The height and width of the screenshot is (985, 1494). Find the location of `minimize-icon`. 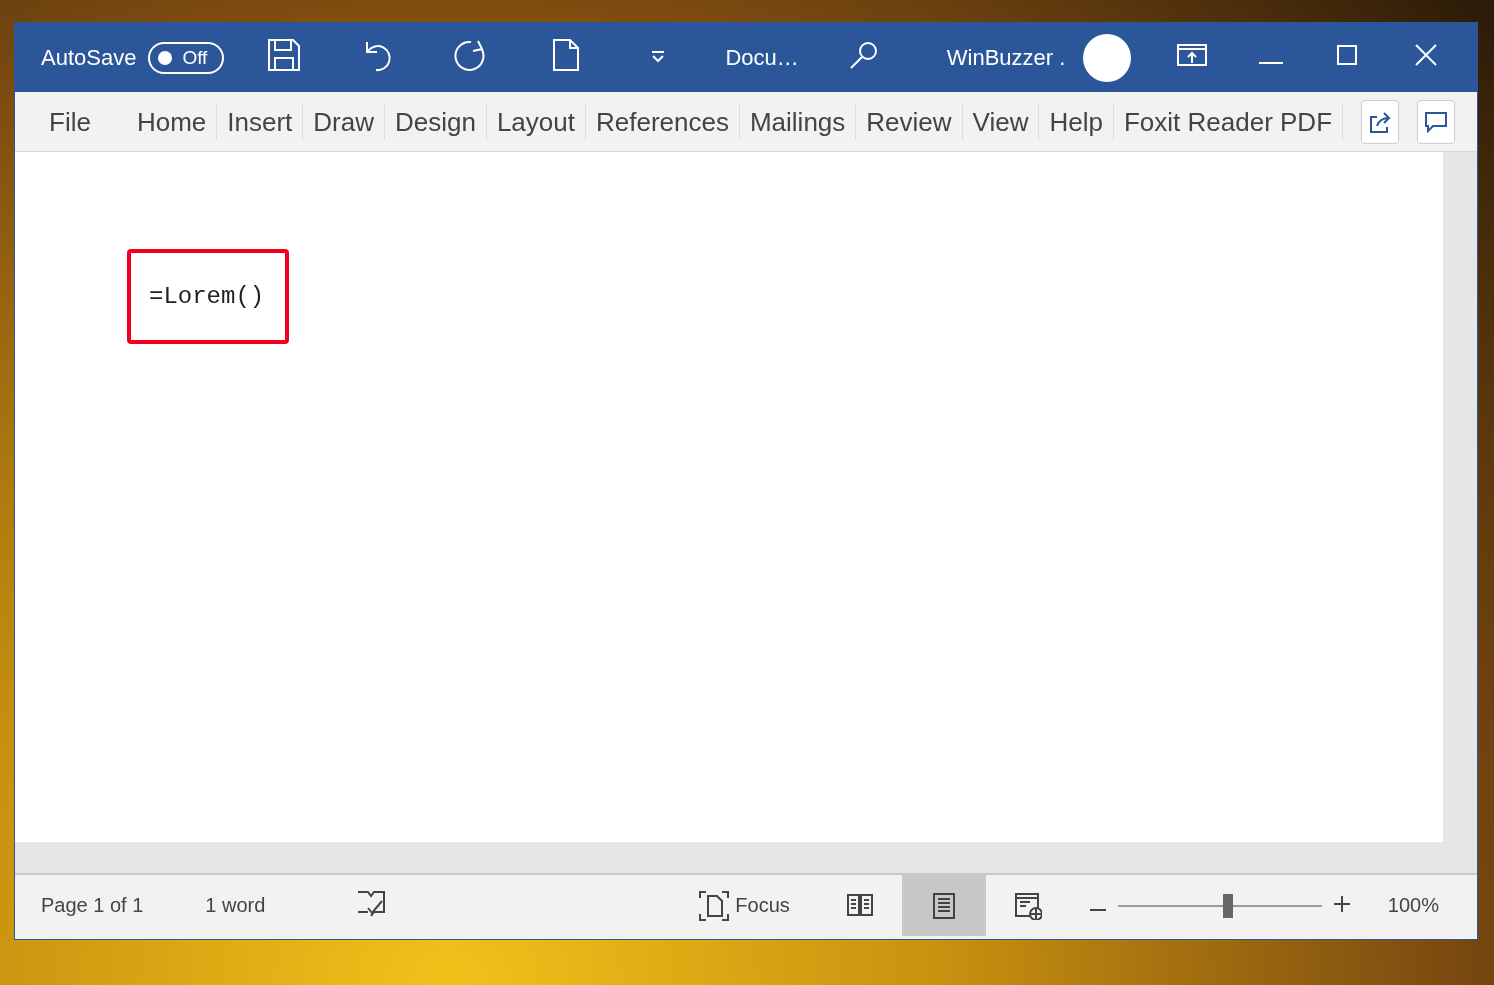

minimize-icon is located at coordinates (1271, 62).